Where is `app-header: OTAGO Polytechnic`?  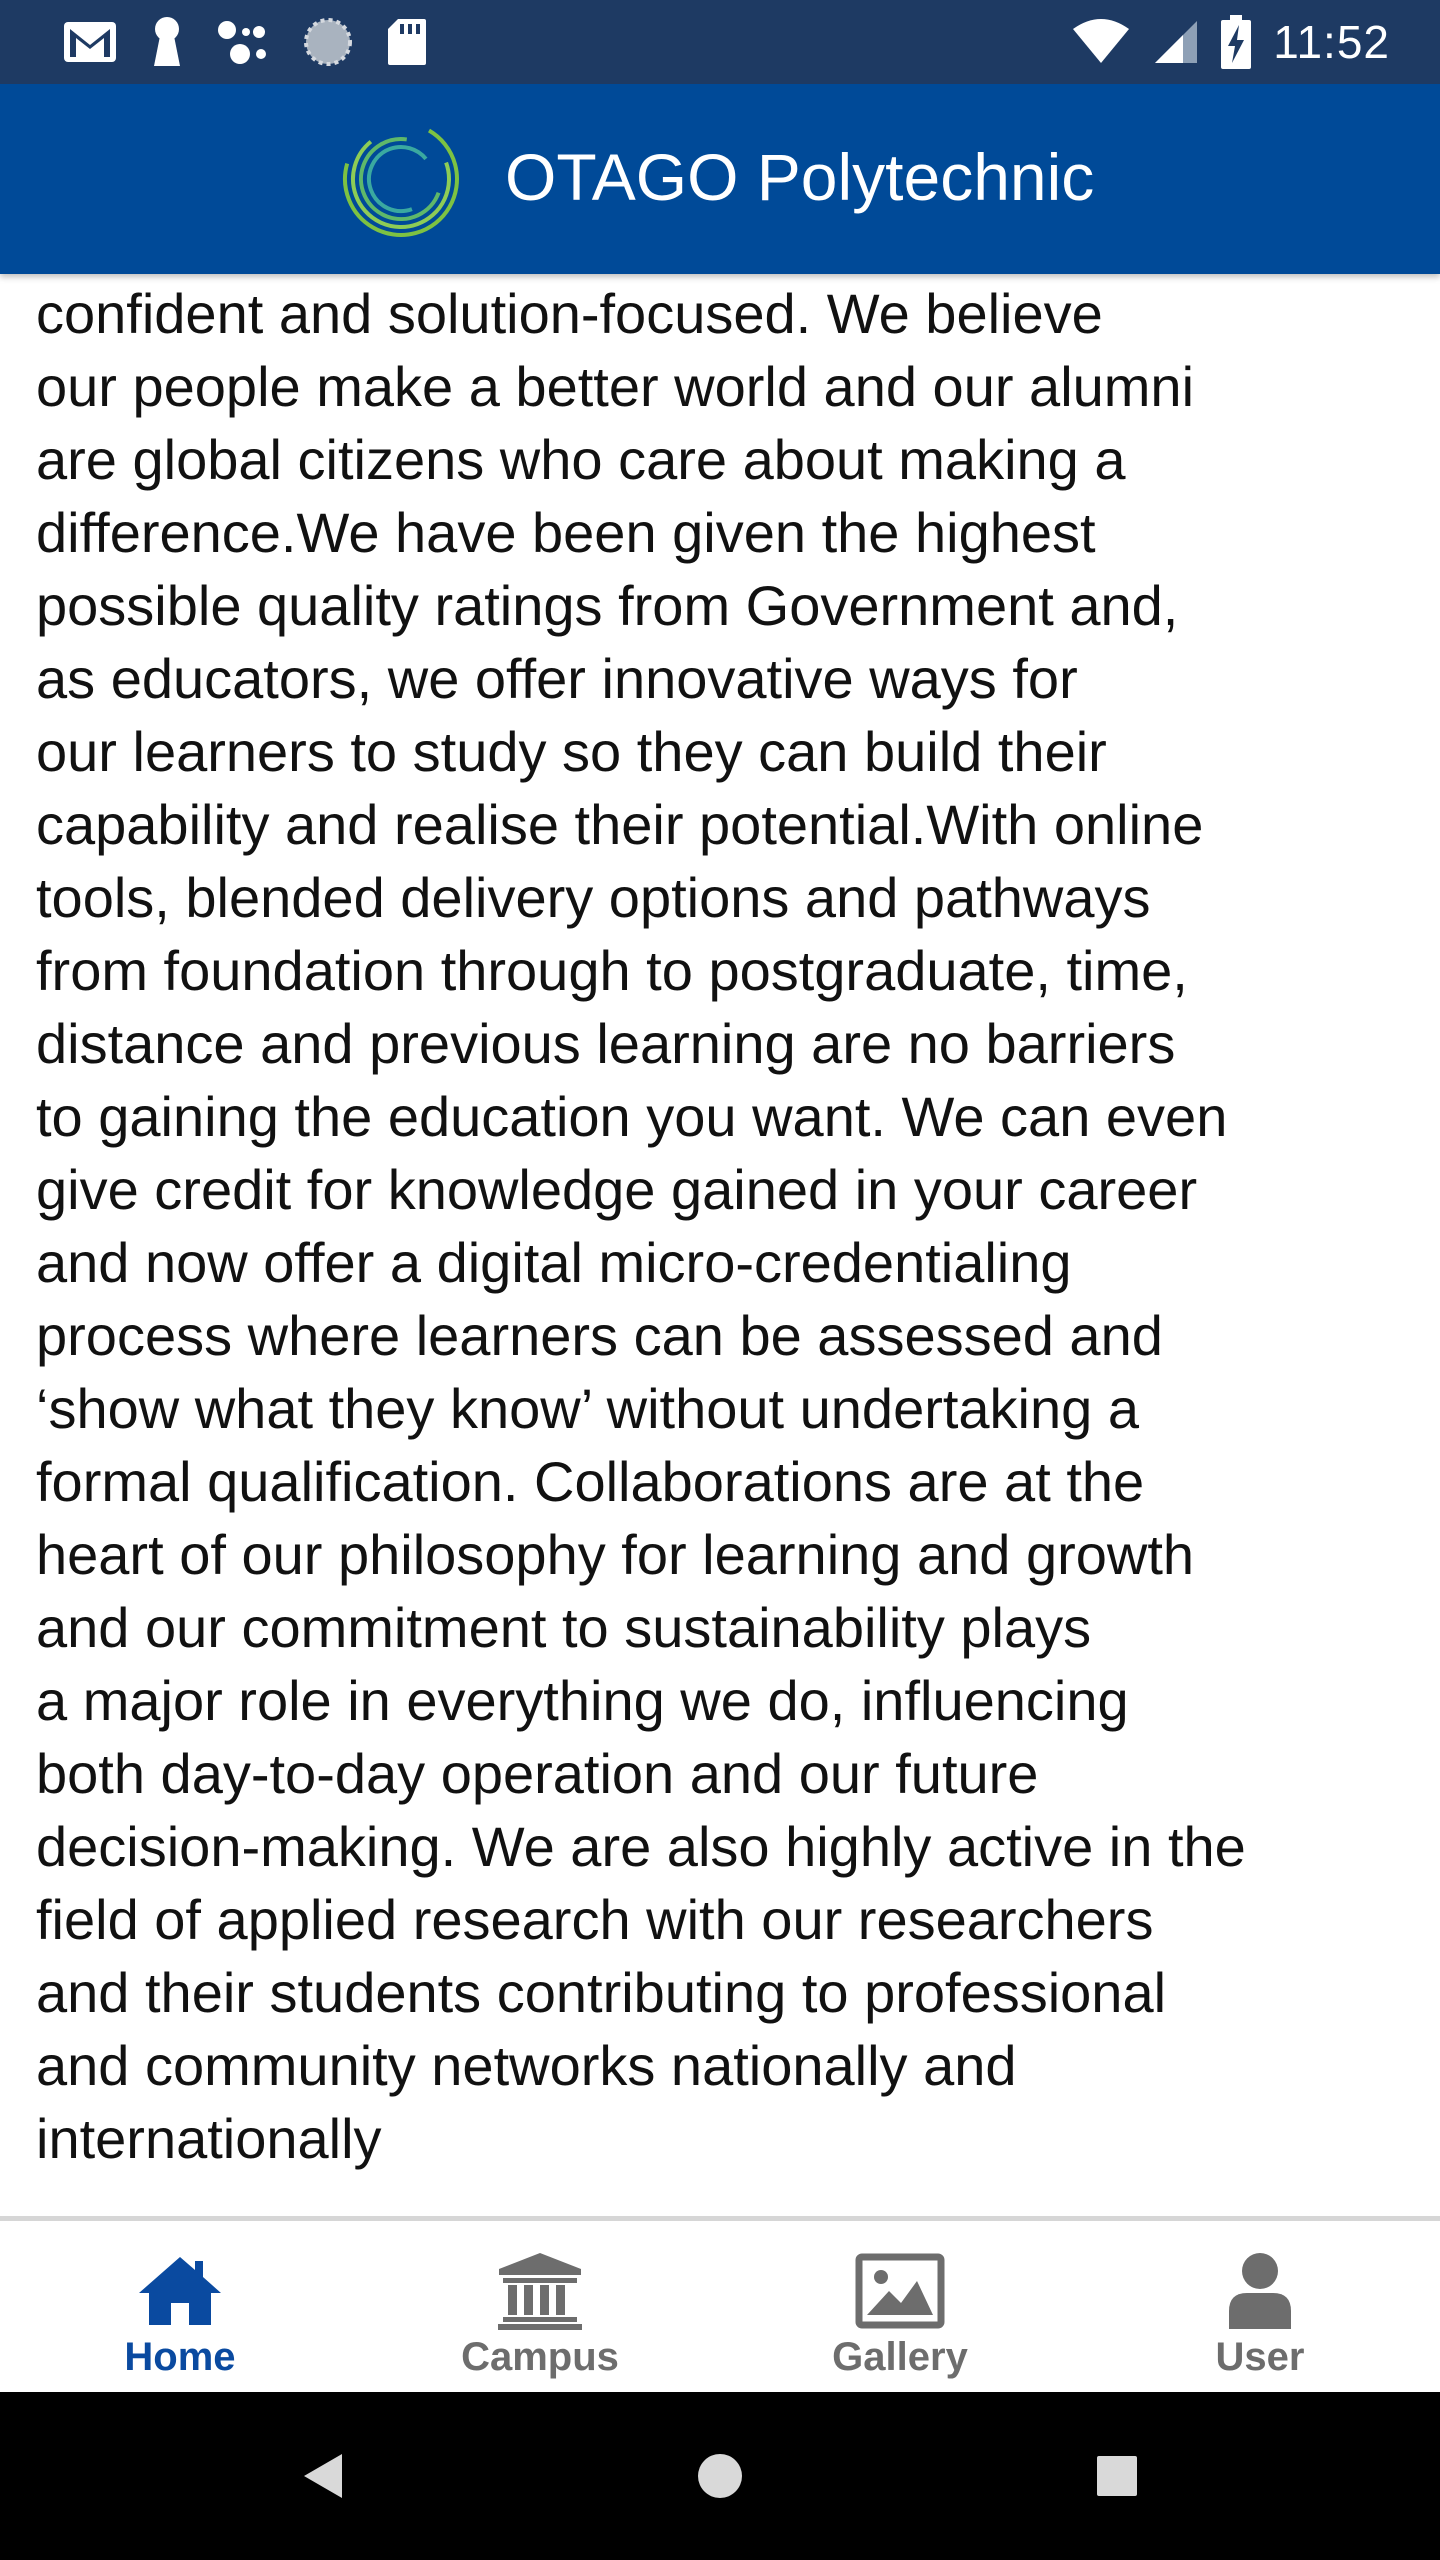 app-header: OTAGO Polytechnic is located at coordinates (720, 179).